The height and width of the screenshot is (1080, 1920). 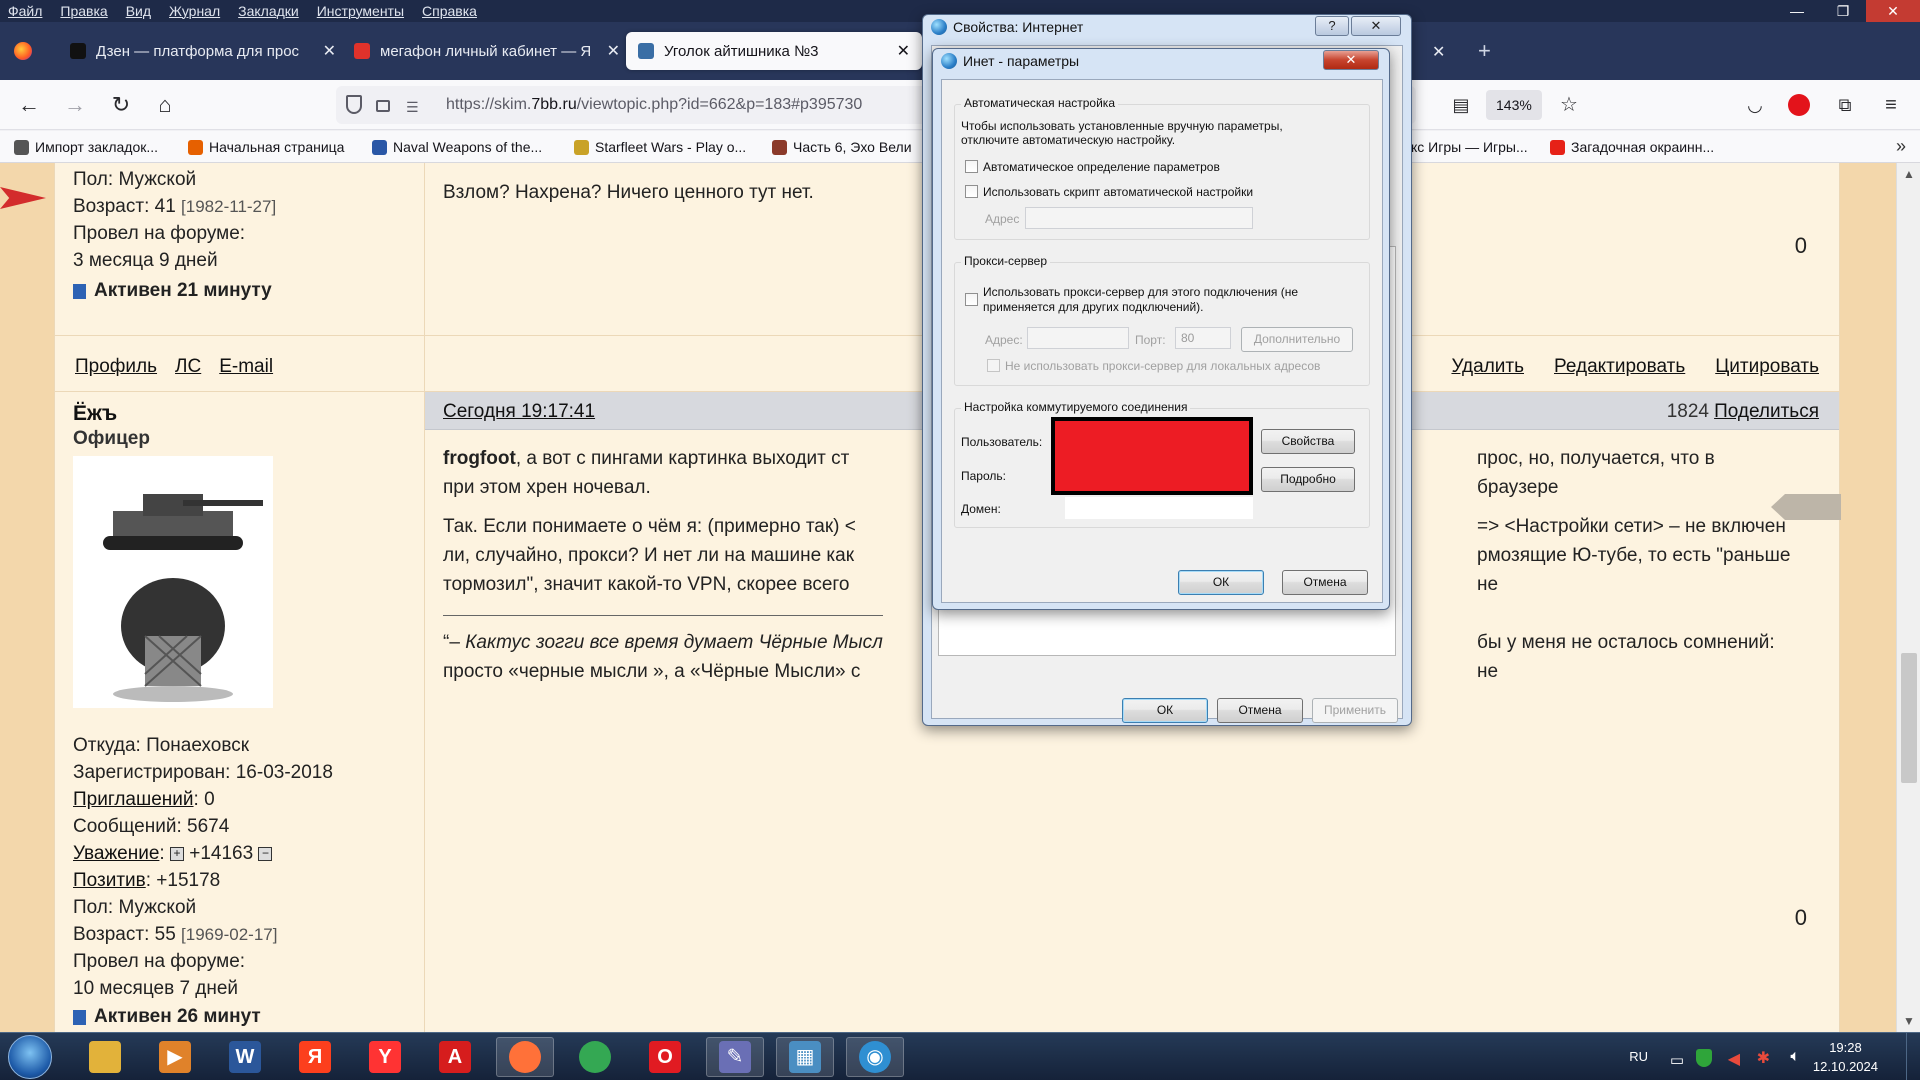 I want to click on home-icon: ⌂, so click(x=165, y=105).